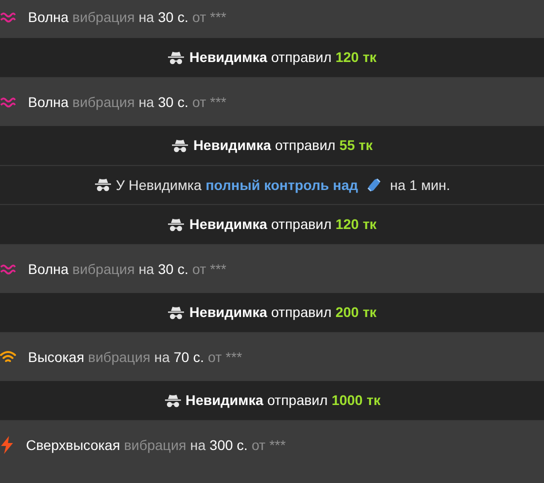  What do you see at coordinates (156, 445) in the screenshot?
I see `vibration-message: Сверхвысокая вибрация на 300 с. от ***` at bounding box center [156, 445].